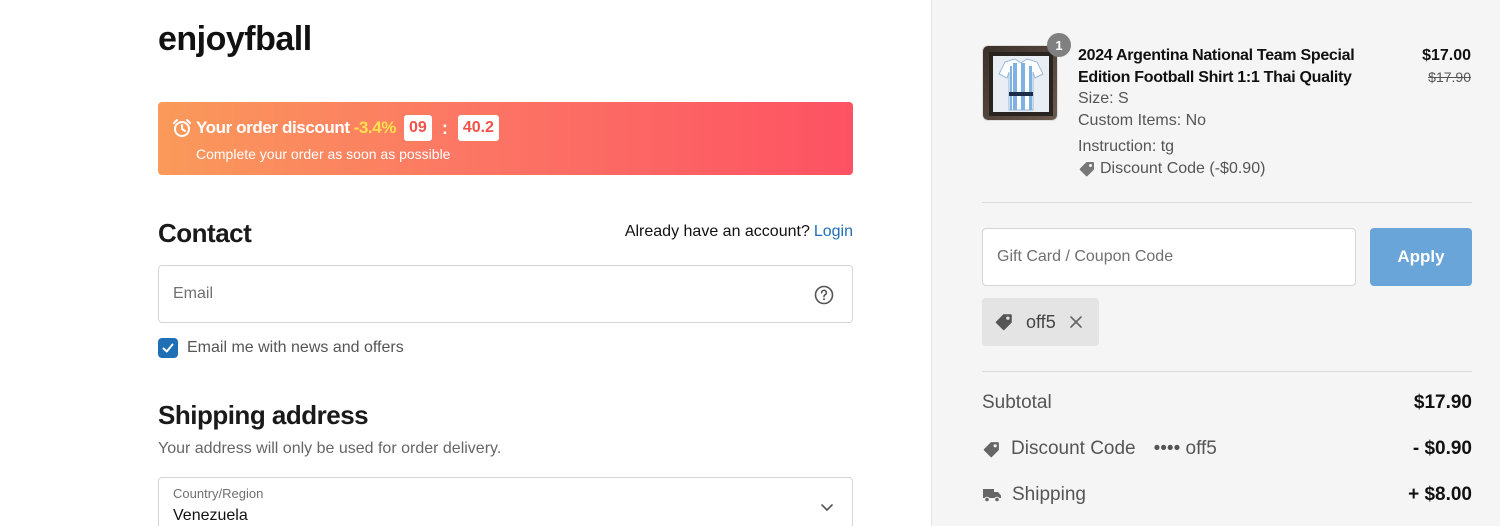 This screenshot has width=1500, height=526. Describe the element at coordinates (1440, 494) in the screenshot. I see `shipping-value: + $8.00` at that location.